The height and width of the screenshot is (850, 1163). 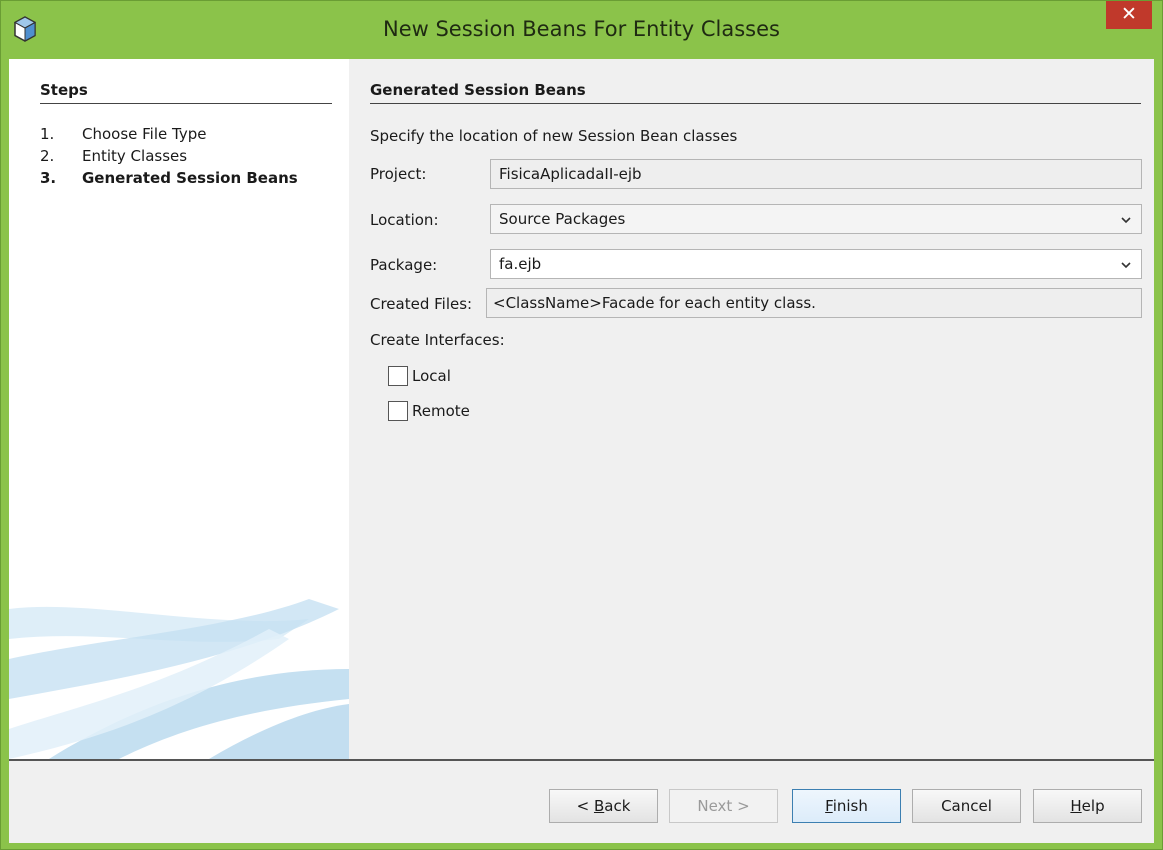 I want to click on help-button: Help, so click(x=1087, y=806).